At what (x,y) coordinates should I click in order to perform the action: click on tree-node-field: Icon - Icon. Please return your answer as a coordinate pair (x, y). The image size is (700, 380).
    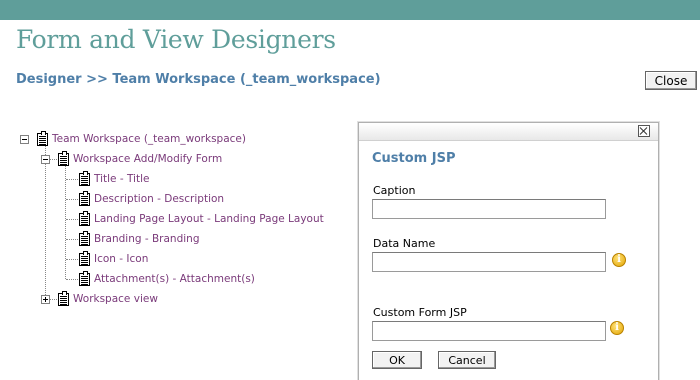
    Looking at the image, I should click on (114, 258).